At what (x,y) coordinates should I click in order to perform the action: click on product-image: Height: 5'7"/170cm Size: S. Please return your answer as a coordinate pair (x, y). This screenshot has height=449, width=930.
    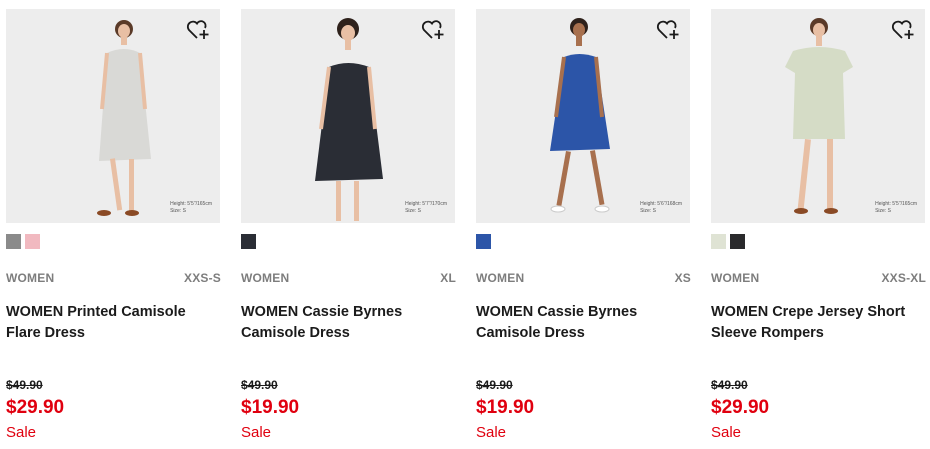
    Looking at the image, I should click on (348, 116).